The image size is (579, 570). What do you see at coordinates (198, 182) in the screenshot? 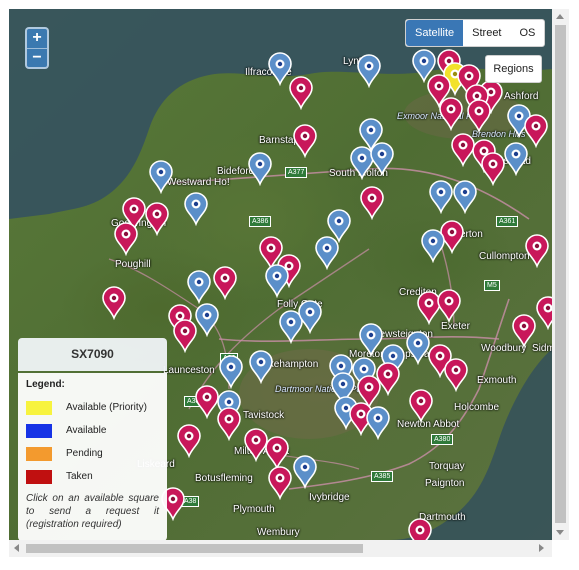
I see `place-westward-ho: Westward Ho!` at bounding box center [198, 182].